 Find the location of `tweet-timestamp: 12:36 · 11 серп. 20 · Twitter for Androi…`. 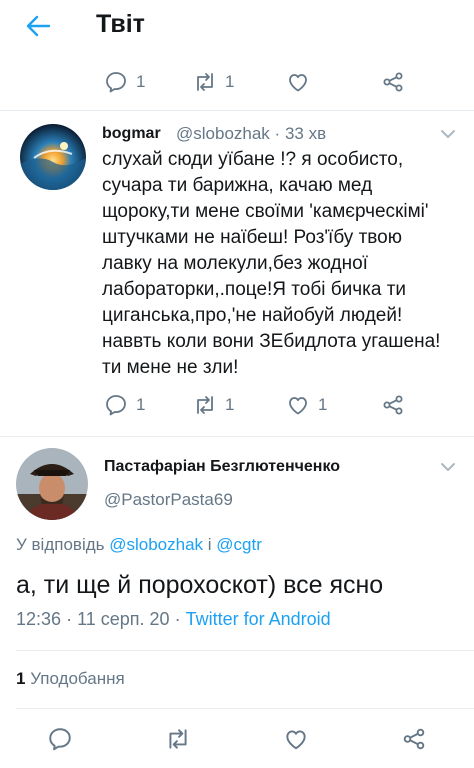

tweet-timestamp: 12:36 · 11 серп. 20 · Twitter for Androi… is located at coordinates (173, 619).